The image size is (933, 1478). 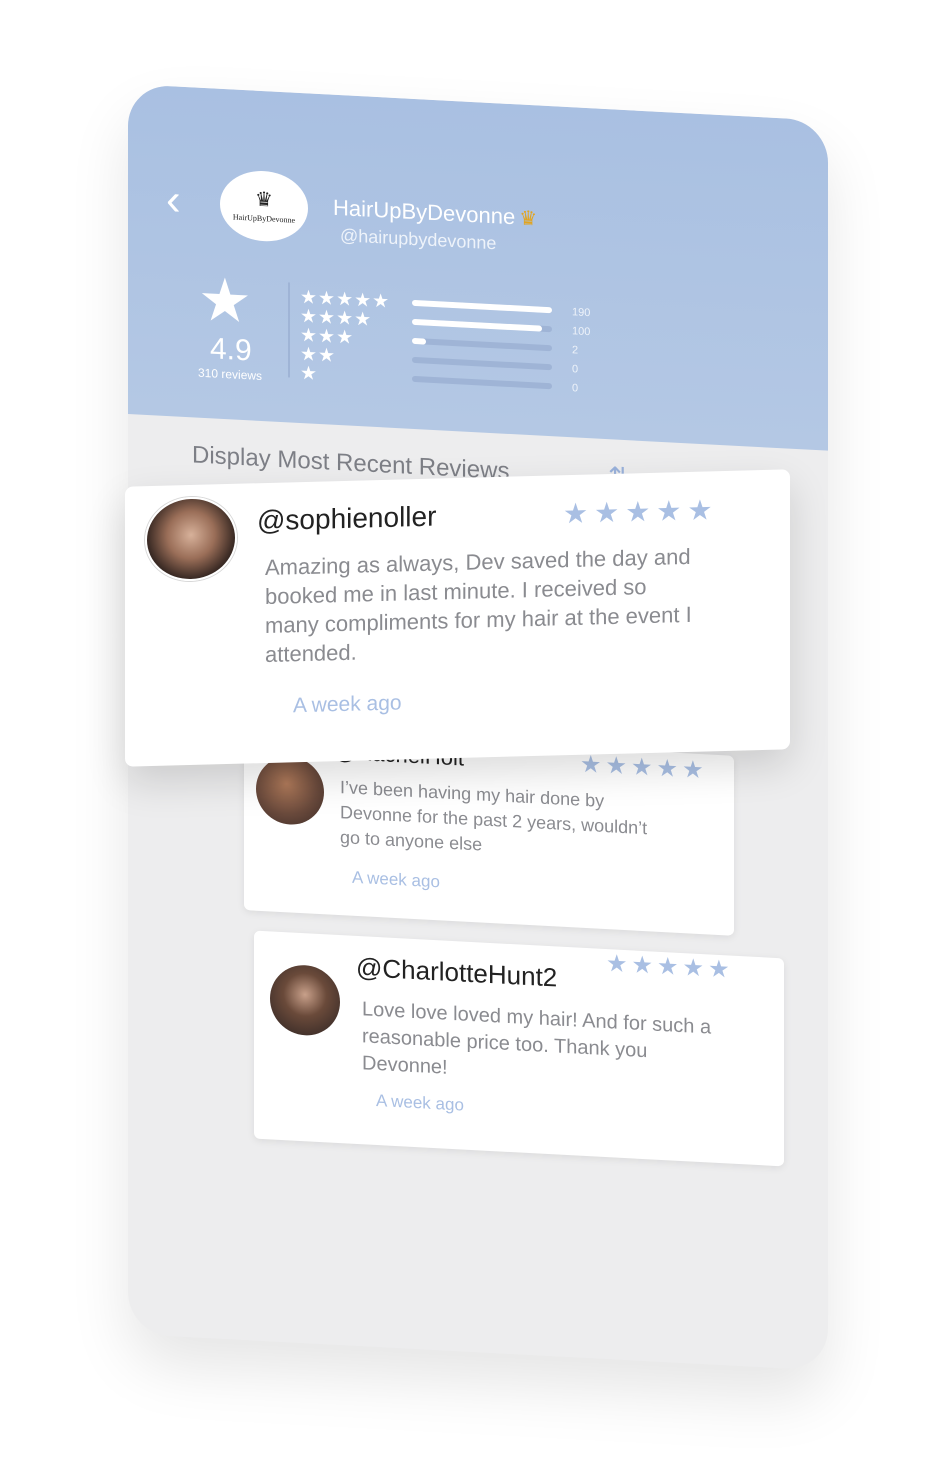 What do you see at coordinates (581, 332) in the screenshot?
I see `rating-row-count: 100` at bounding box center [581, 332].